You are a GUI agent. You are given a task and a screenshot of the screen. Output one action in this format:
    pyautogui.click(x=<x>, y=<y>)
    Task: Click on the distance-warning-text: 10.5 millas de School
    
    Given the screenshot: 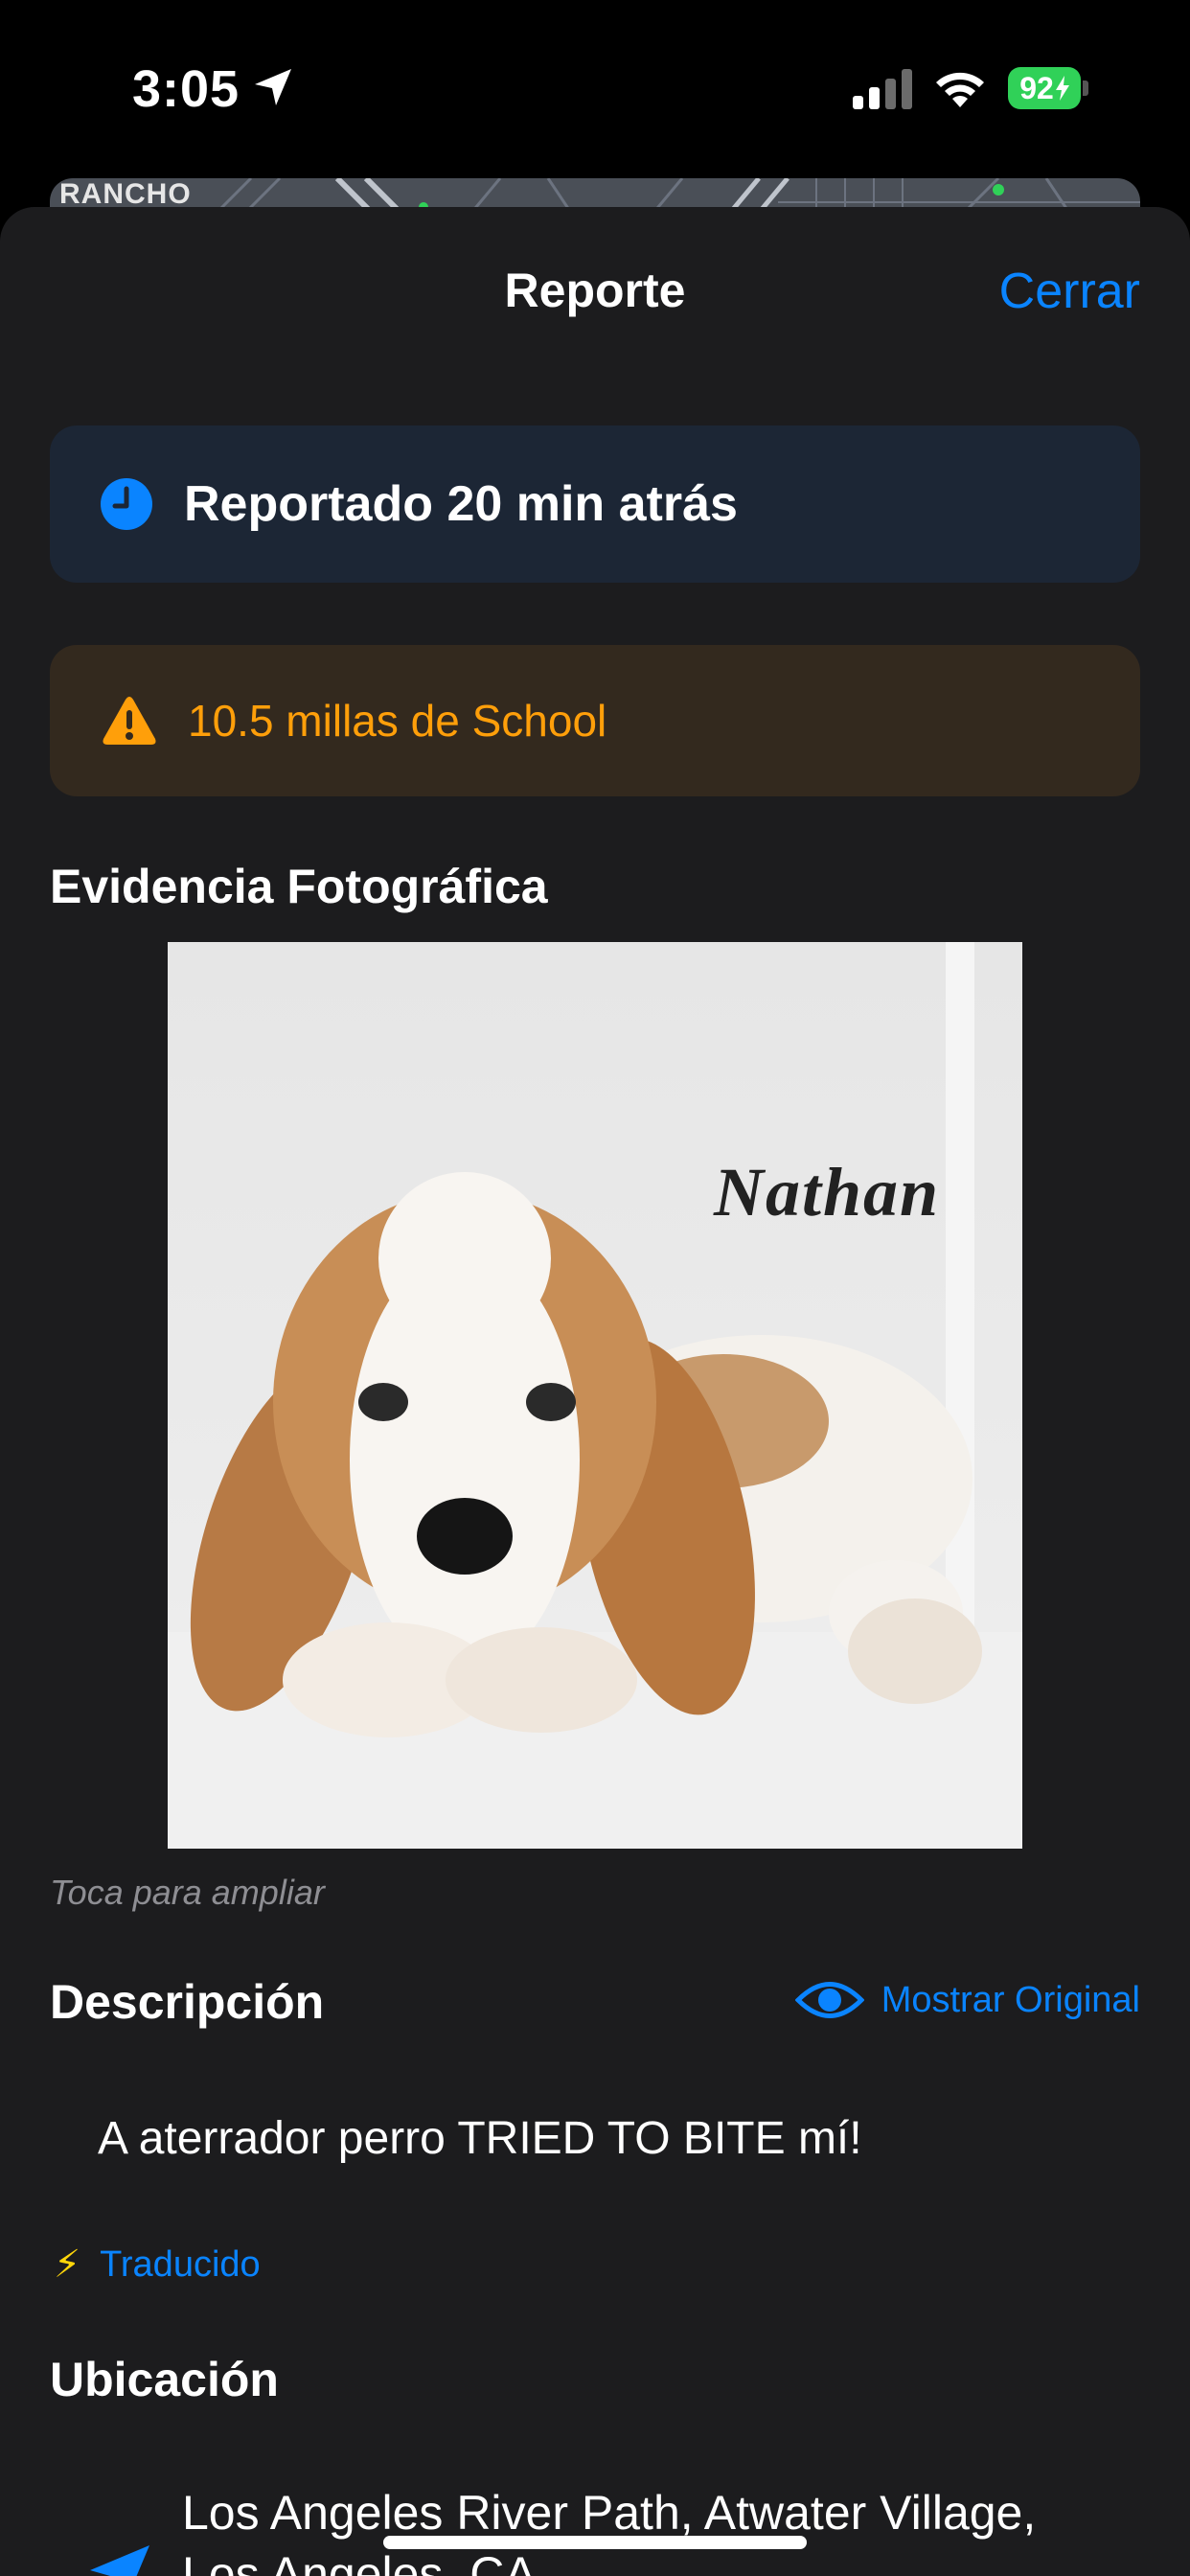 What is the action you would take?
    pyautogui.click(x=397, y=721)
    